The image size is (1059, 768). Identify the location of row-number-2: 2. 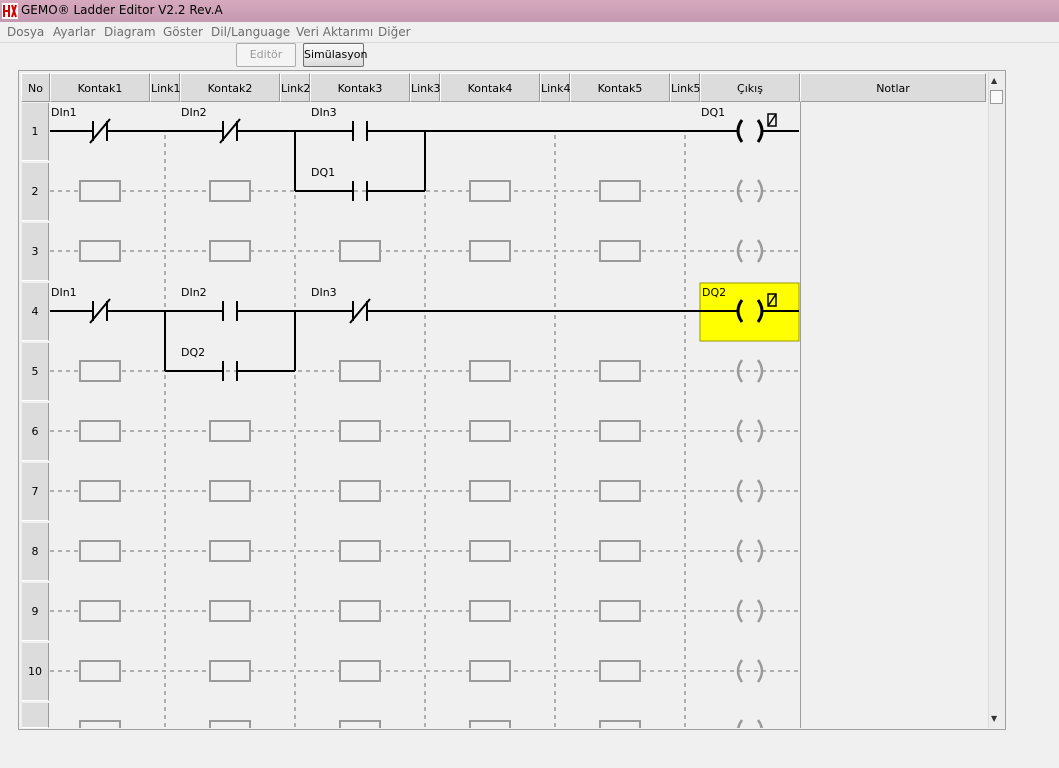
(35, 192).